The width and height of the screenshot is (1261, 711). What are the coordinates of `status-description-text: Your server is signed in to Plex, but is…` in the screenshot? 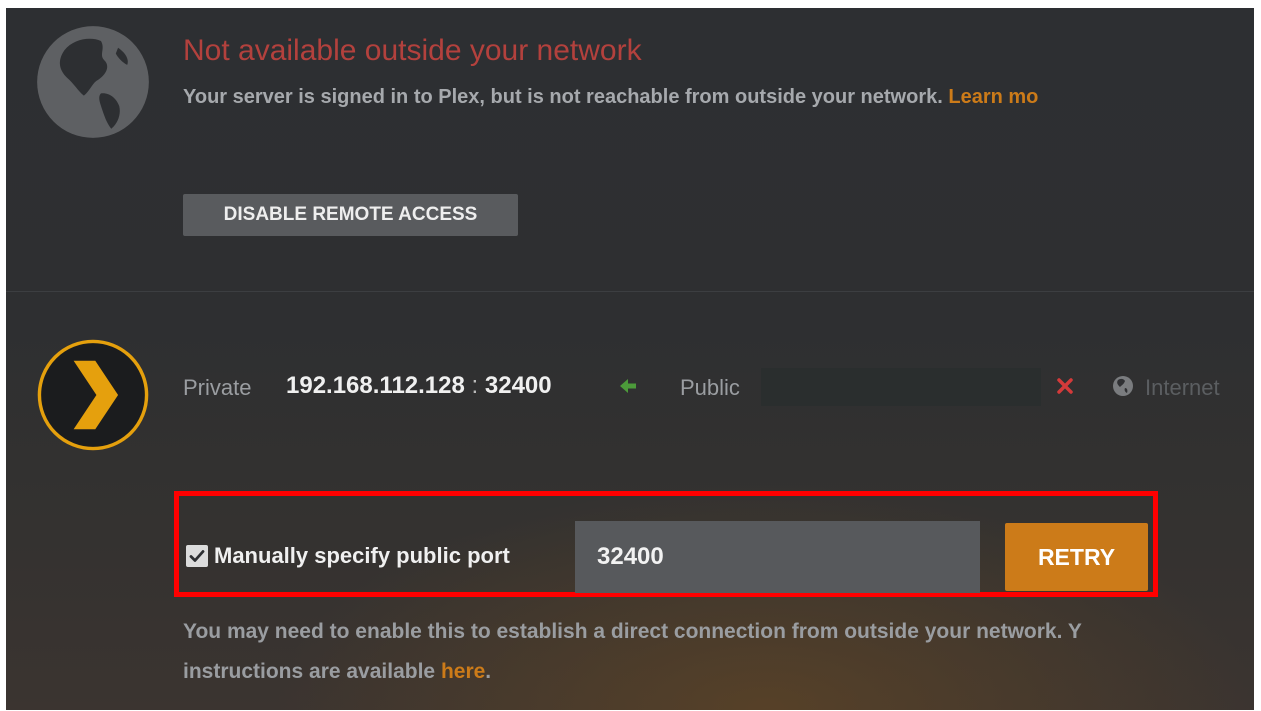 It's located at (563, 97).